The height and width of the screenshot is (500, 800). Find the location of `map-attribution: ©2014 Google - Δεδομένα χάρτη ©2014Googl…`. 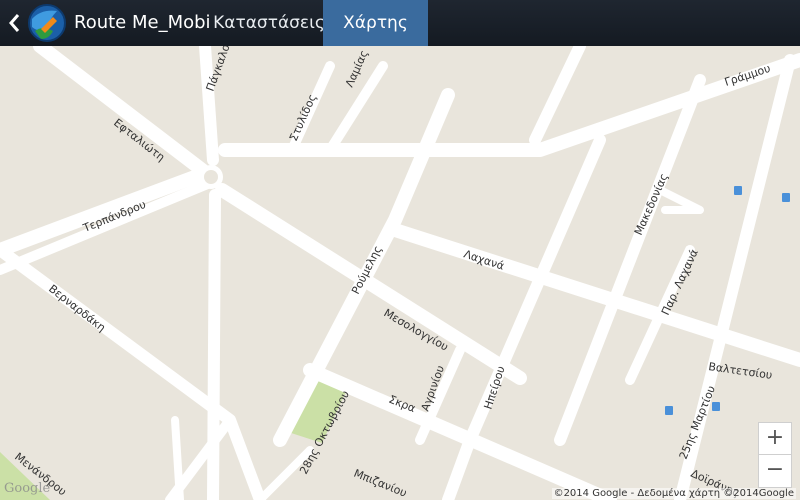

map-attribution: ©2014 Google - Δεδομένα χάρτη ©2014Googl… is located at coordinates (673, 493).